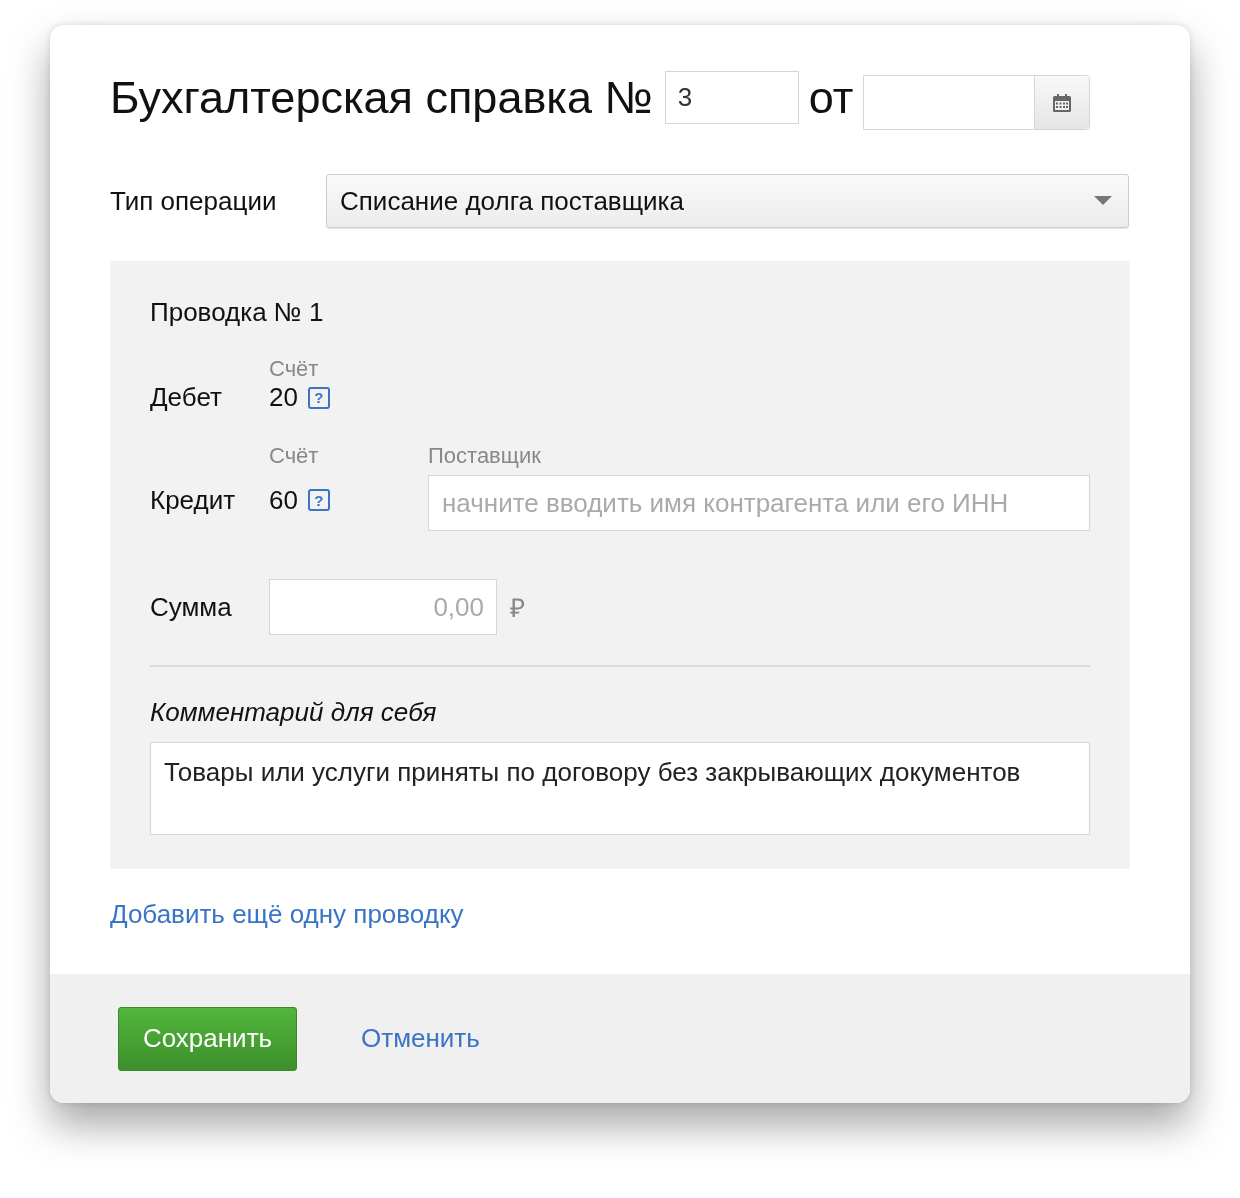 The width and height of the screenshot is (1240, 1198). Describe the element at coordinates (186, 397) in the screenshot. I see `debit-label: Дебет` at that location.